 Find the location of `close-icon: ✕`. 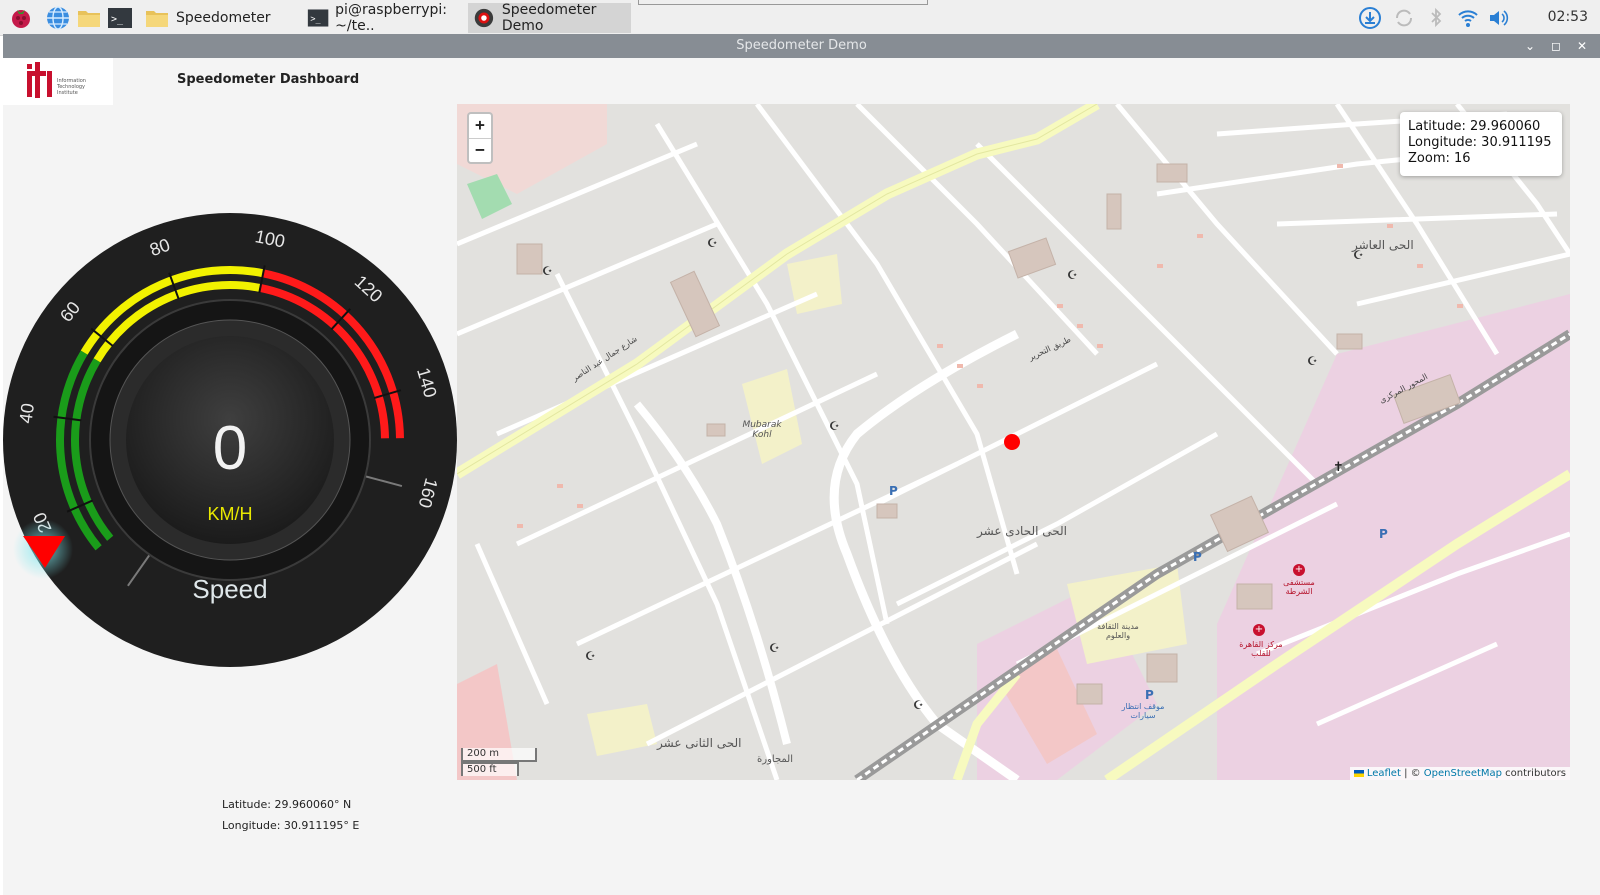

close-icon: ✕ is located at coordinates (1582, 46).